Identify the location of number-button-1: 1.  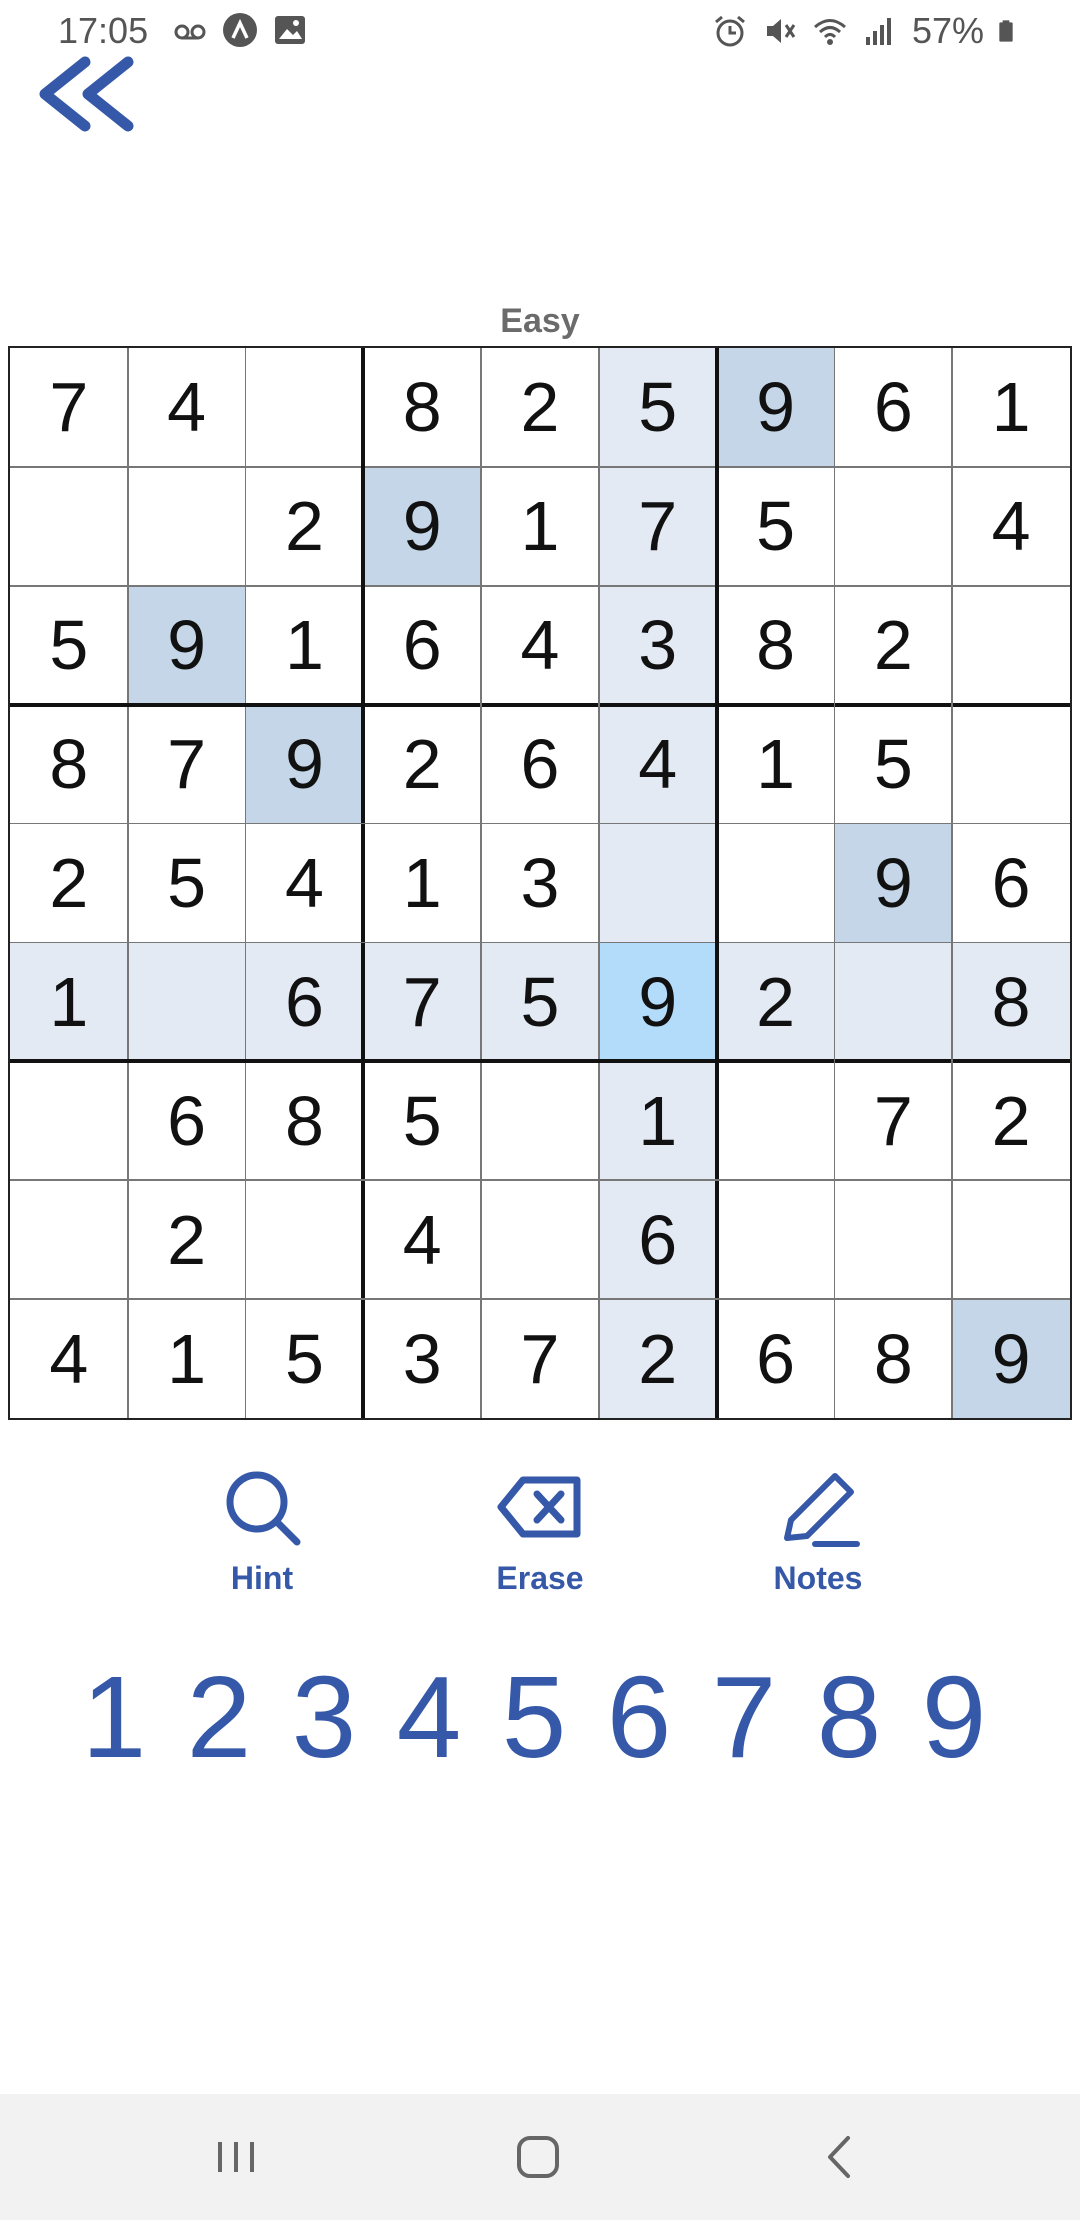
(114, 1717).